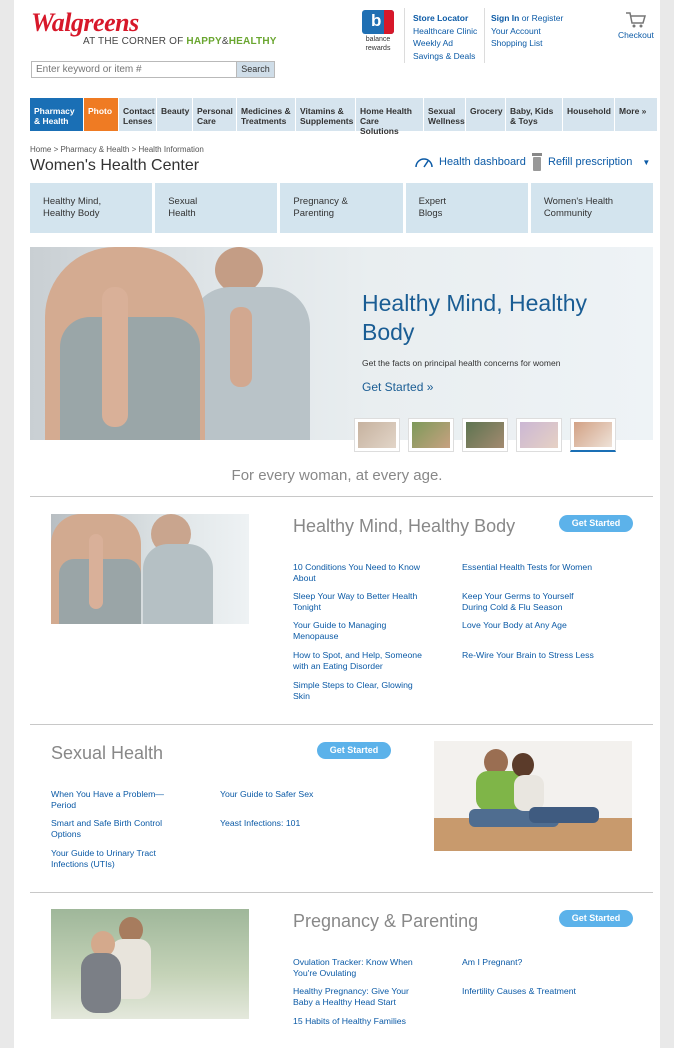 This screenshot has height=1048, width=674. What do you see at coordinates (368, 601) in the screenshot?
I see `article-link: Sleep Your Way to Better Health Tonight` at bounding box center [368, 601].